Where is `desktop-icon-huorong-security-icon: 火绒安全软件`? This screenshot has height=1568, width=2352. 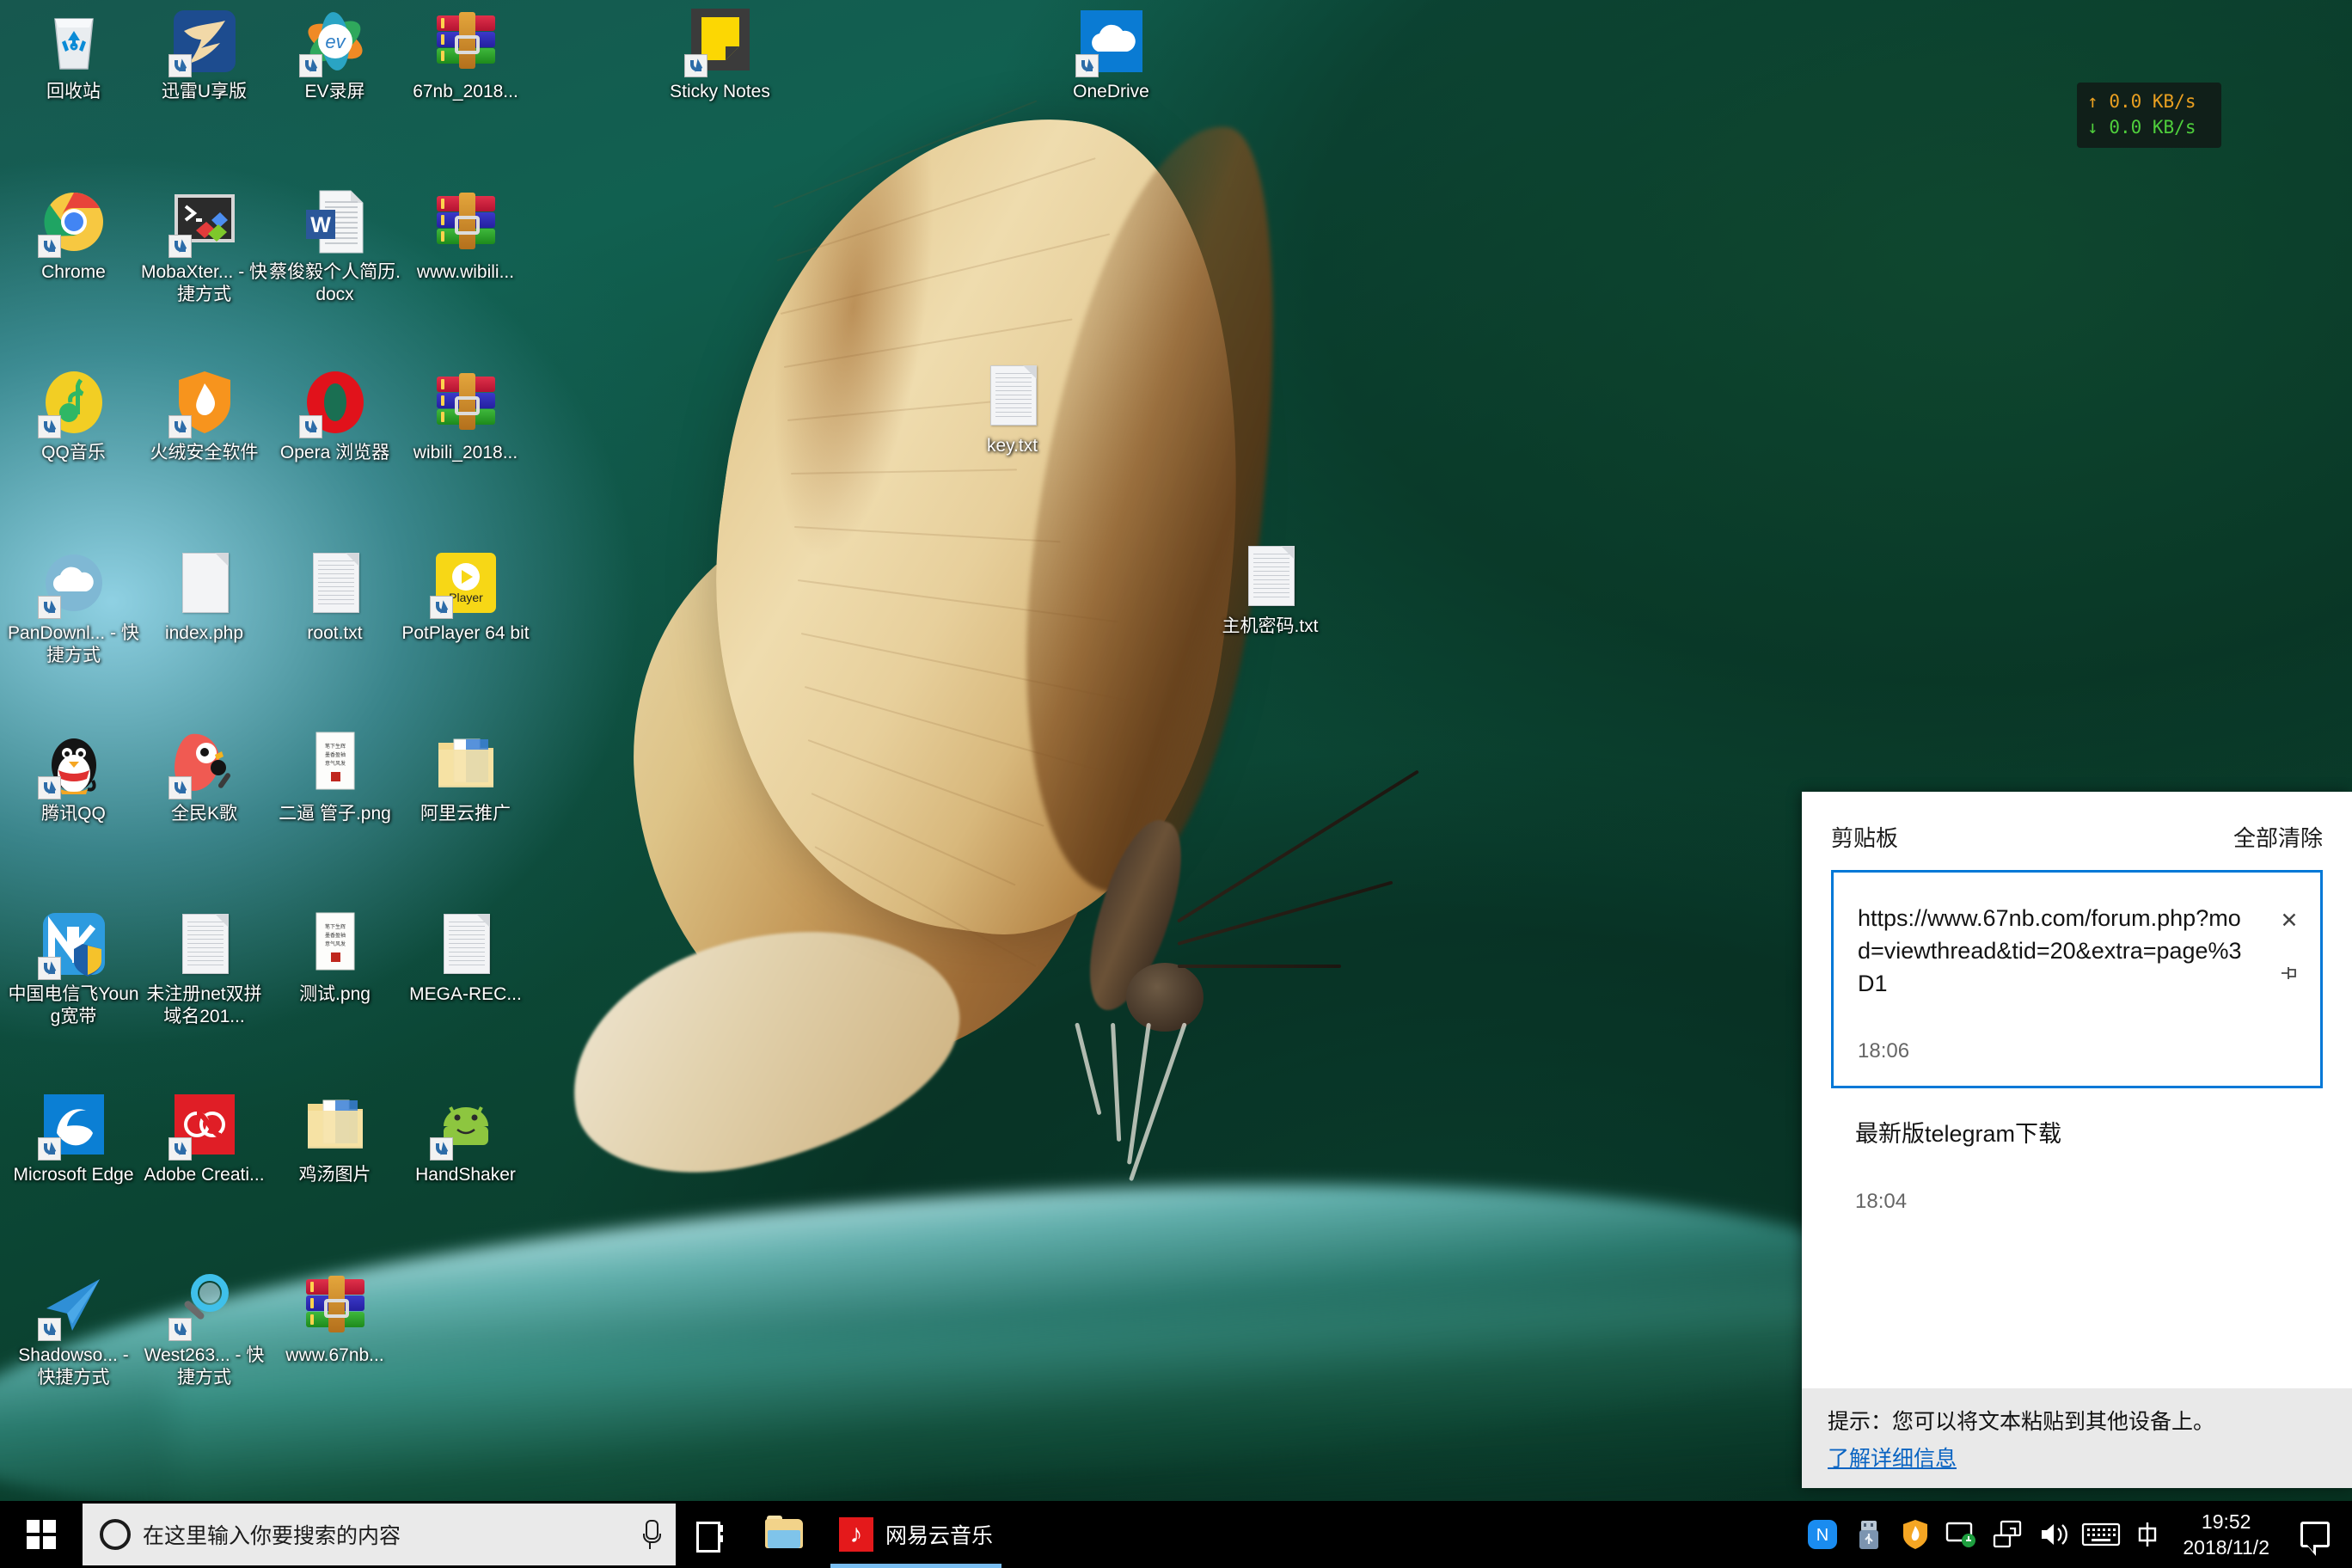 desktop-icon-huorong-security-icon: 火绒安全软件 is located at coordinates (204, 416).